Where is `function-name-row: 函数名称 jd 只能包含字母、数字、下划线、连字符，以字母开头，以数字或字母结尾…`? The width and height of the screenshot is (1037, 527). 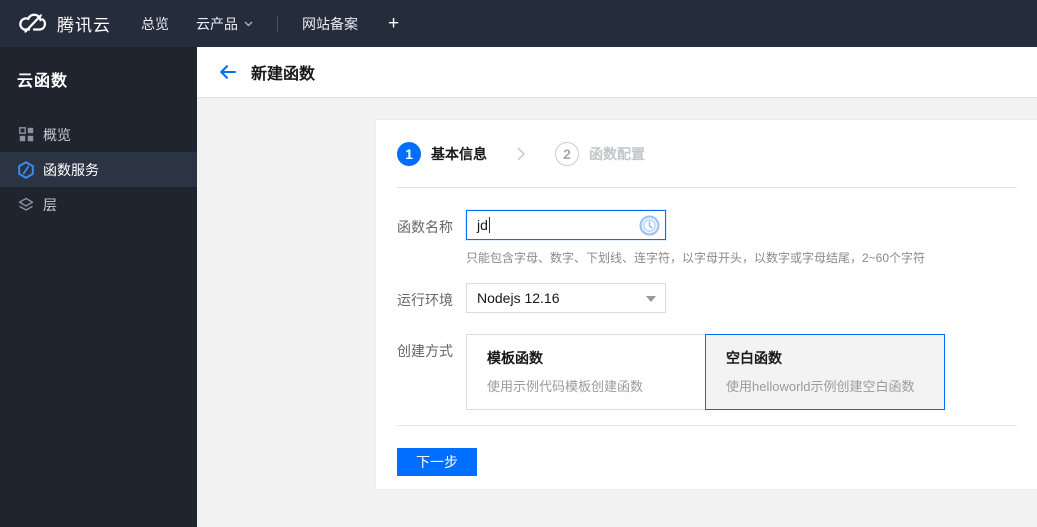 function-name-row: 函数名称 jd 只能包含字母、数字、下划线、连字符，以字母开头，以数字或字母结尾… is located at coordinates (707, 238).